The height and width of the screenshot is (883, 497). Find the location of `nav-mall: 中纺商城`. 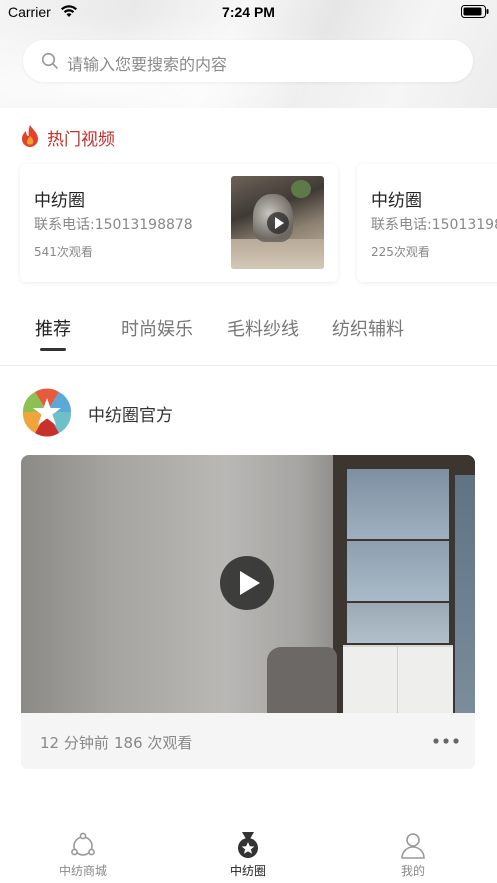

nav-mall: 中纺商城 is located at coordinates (83, 856).